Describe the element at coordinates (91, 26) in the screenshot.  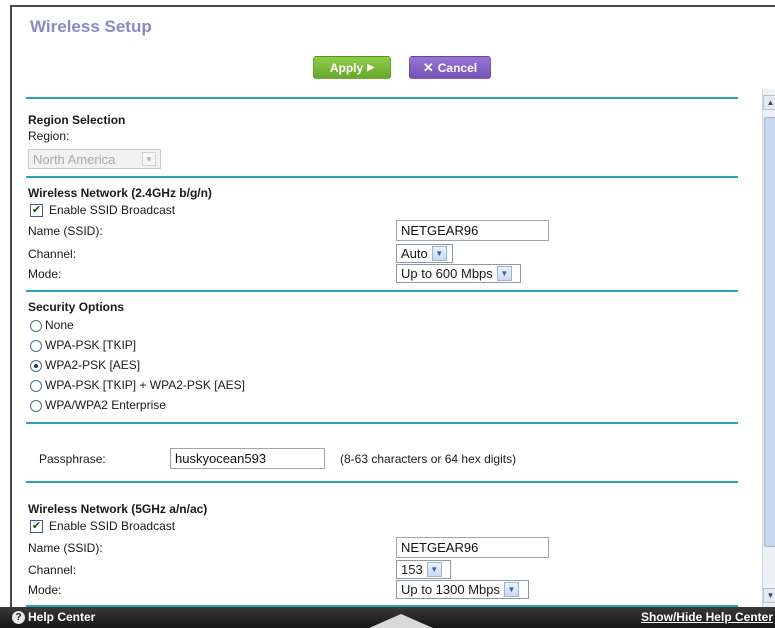
I see `page-title: Wireless Setup` at that location.